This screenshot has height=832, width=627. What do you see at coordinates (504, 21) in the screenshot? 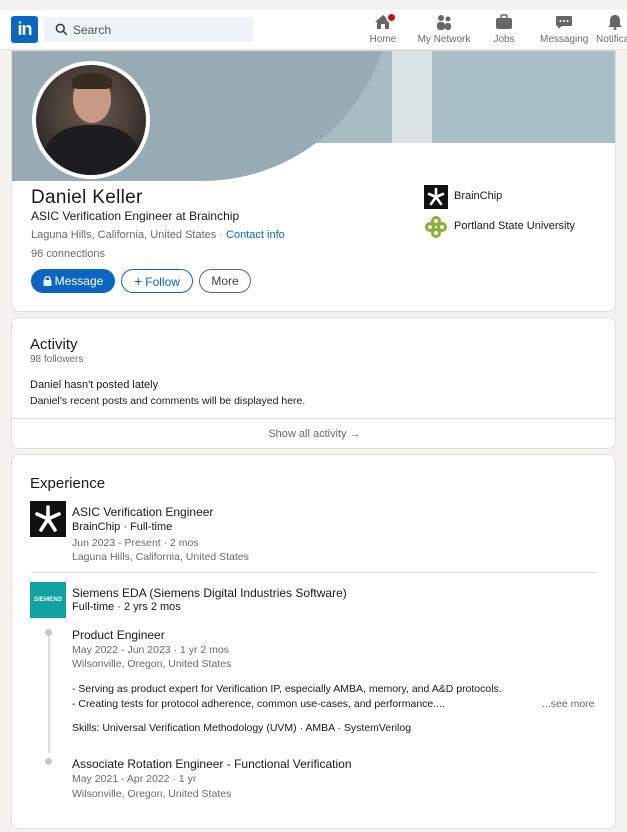
I see `briefcase-icon` at bounding box center [504, 21].